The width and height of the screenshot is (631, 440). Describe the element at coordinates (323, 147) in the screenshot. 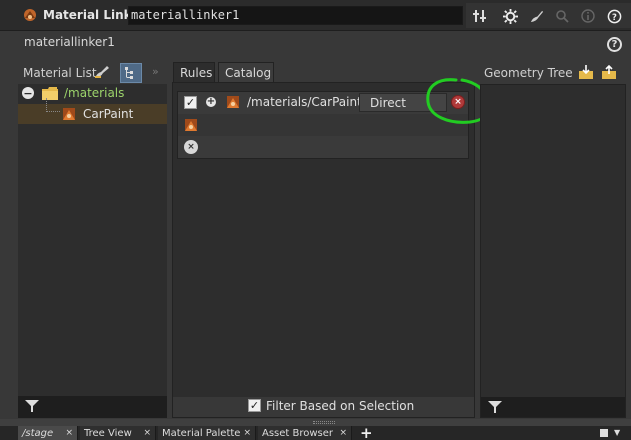

I see `rule-clear-row: ×` at that location.